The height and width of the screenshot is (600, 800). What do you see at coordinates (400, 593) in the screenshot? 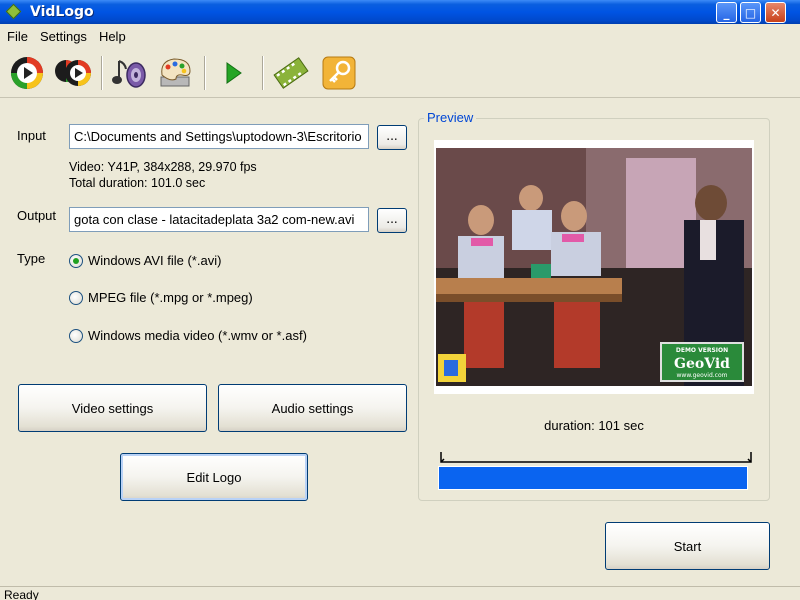
I see `status-bar: Ready` at bounding box center [400, 593].